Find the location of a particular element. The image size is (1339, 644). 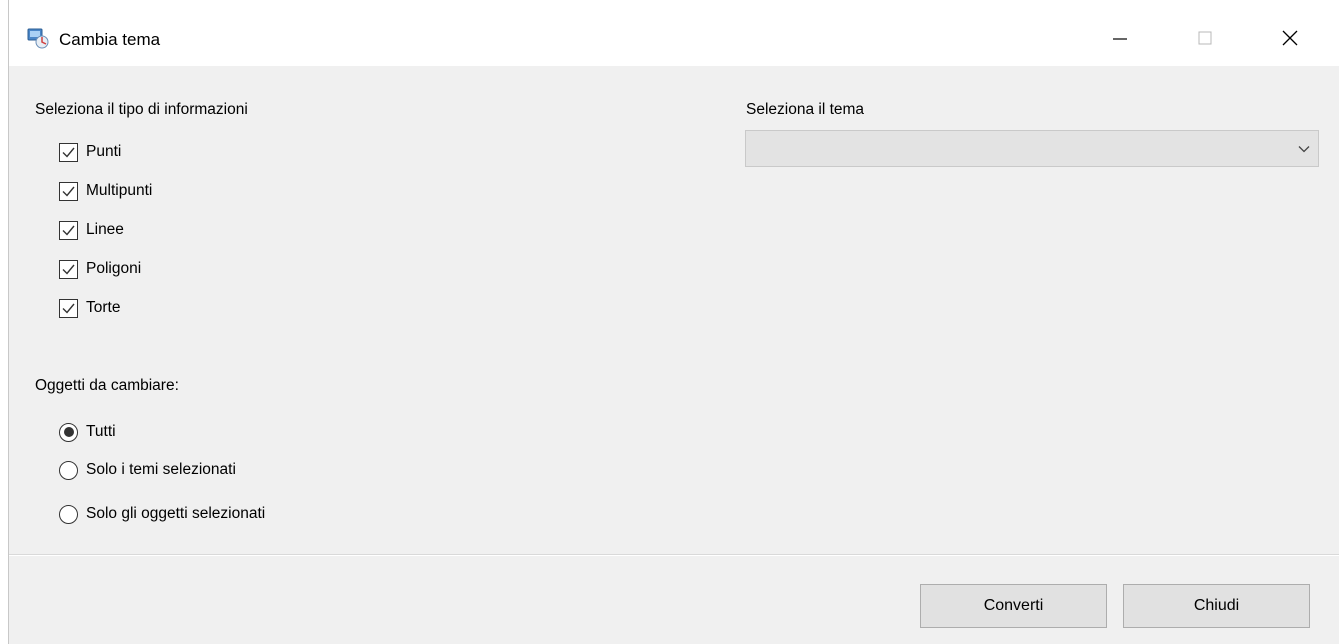

window-title: Cambia tema is located at coordinates (110, 39).